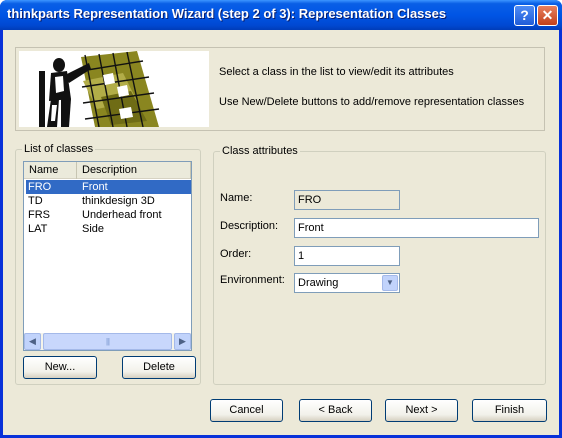 Image resolution: width=562 pixels, height=438 pixels. Describe the element at coordinates (39, 215) in the screenshot. I see `row-name: FRS` at that location.